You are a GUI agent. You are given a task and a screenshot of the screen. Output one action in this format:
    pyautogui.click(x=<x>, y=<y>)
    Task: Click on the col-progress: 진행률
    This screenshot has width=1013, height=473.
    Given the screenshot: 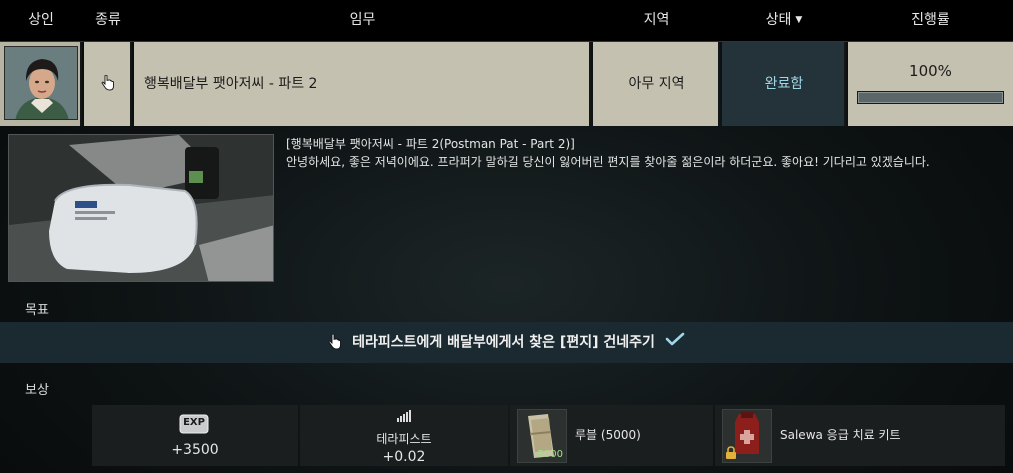 What is the action you would take?
    pyautogui.click(x=930, y=21)
    